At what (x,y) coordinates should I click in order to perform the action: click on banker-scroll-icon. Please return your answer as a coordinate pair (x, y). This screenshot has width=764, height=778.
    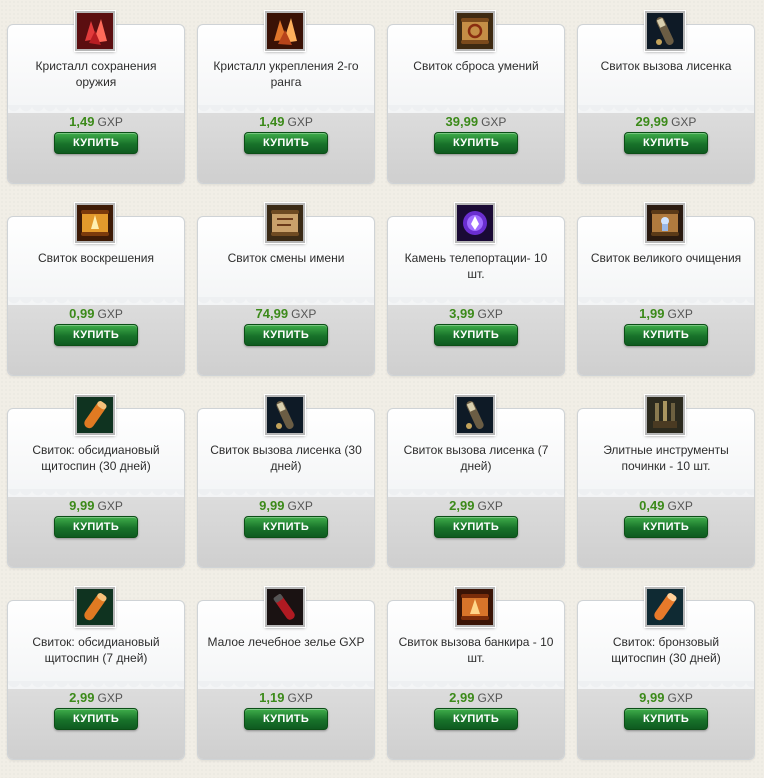
    Looking at the image, I should click on (475, 607).